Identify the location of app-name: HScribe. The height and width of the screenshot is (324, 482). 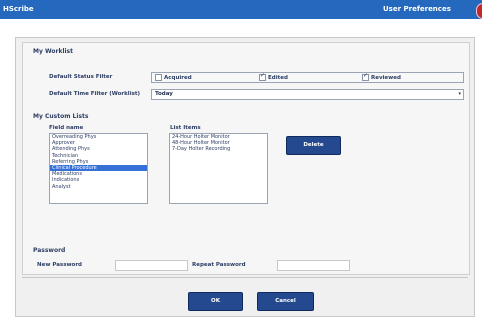
(18, 9).